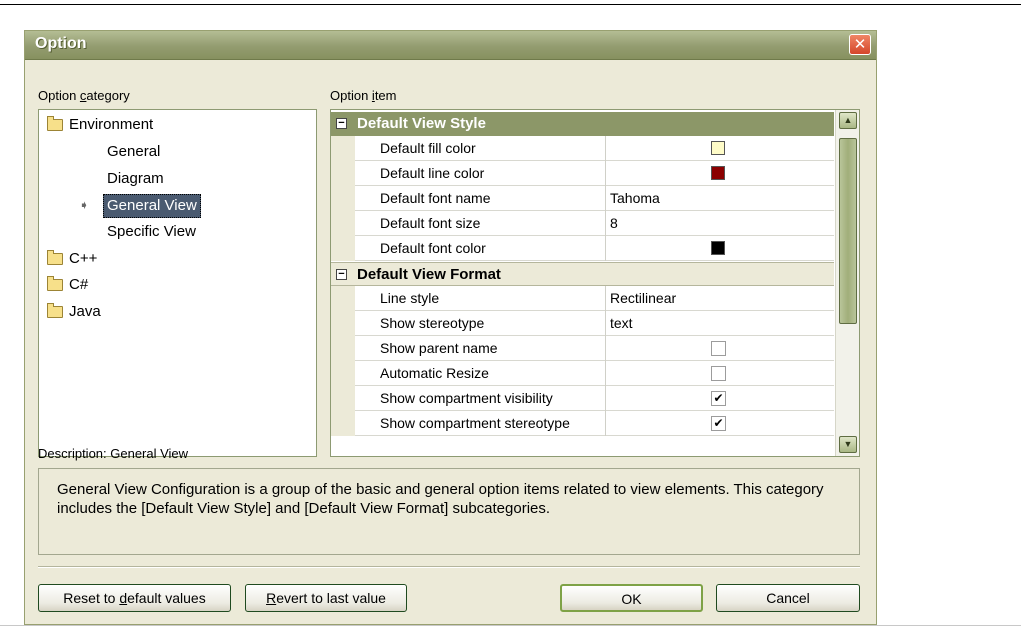 The height and width of the screenshot is (628, 1021). What do you see at coordinates (450, 45) in the screenshot?
I see `title-bar: Option ✕` at bounding box center [450, 45].